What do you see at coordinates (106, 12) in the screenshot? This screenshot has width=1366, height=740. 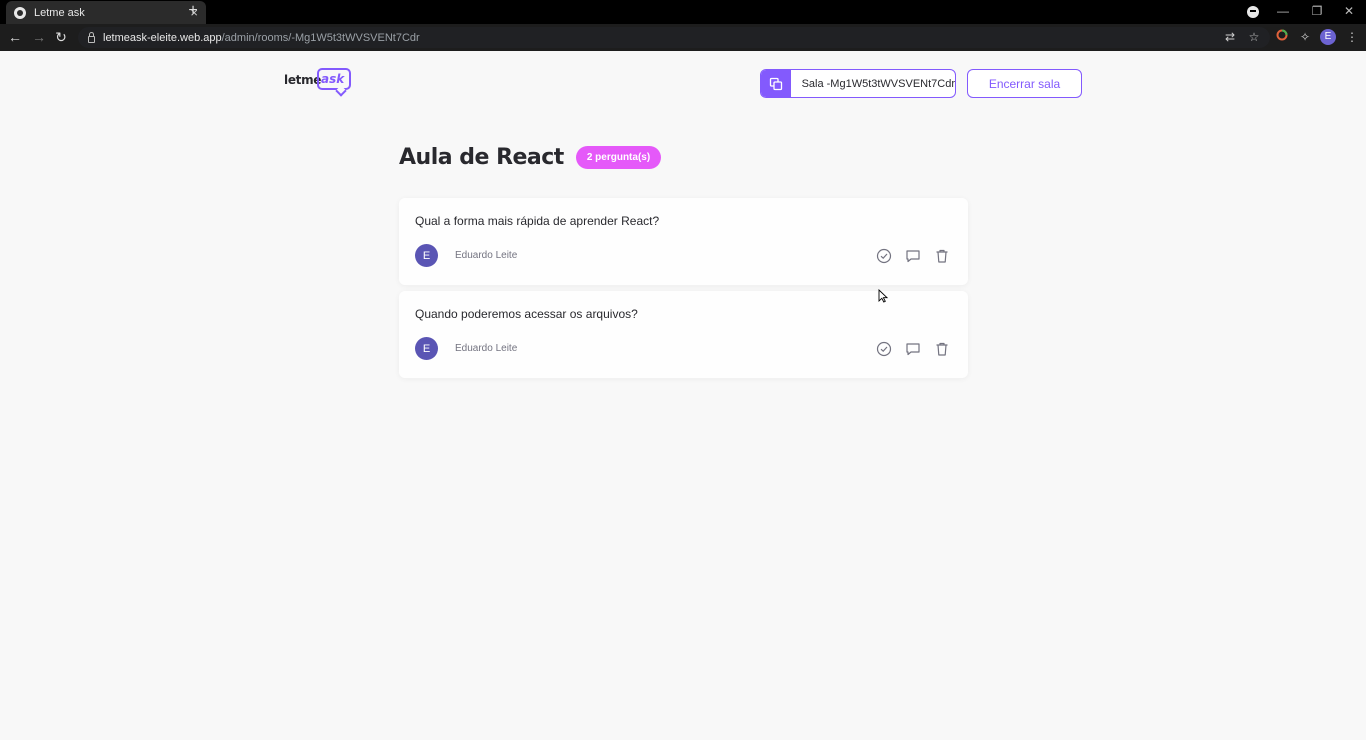 I see `browser-tab: Letme ask ×` at bounding box center [106, 12].